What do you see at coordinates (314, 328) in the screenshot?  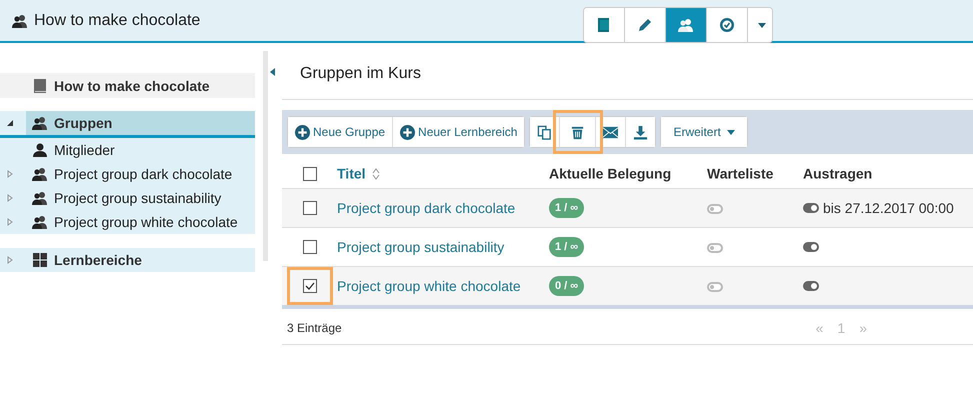 I see `entry-count: 3 Einträge` at bounding box center [314, 328].